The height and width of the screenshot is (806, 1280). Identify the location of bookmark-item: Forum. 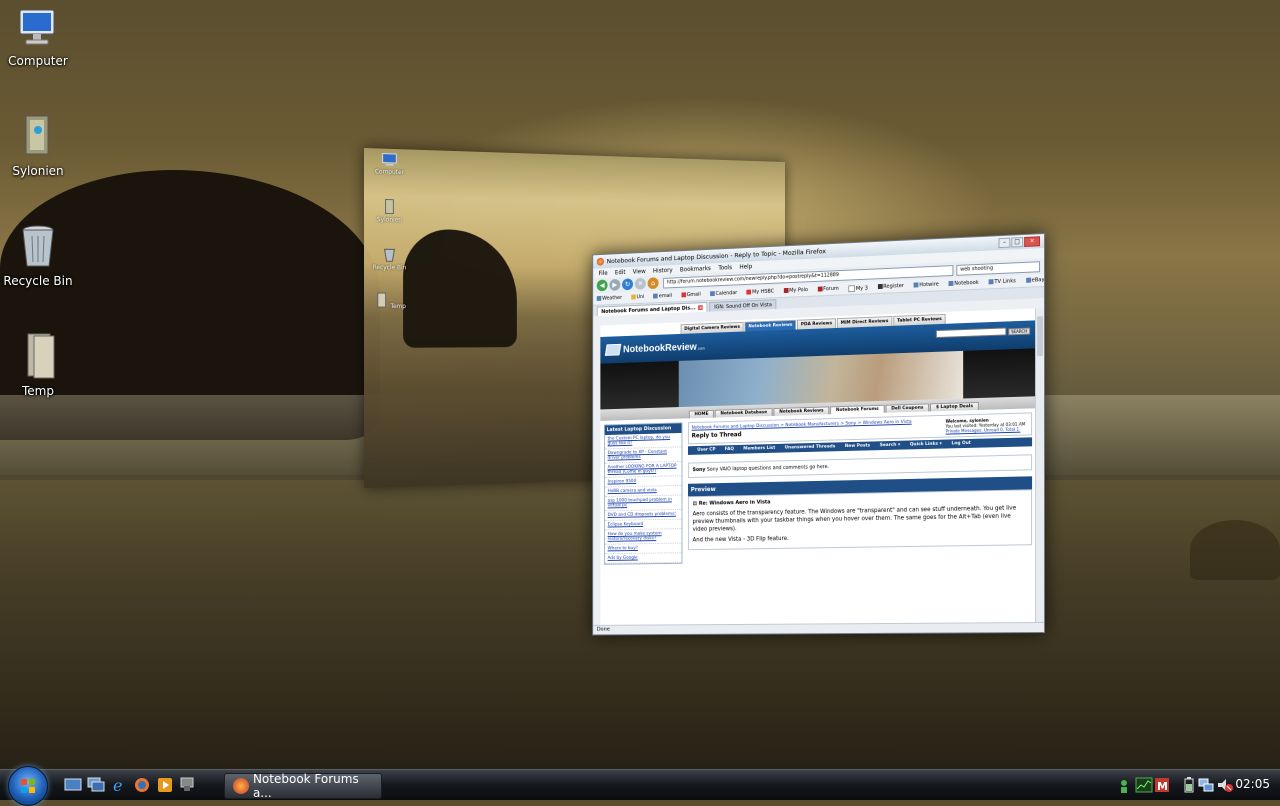
(830, 289).